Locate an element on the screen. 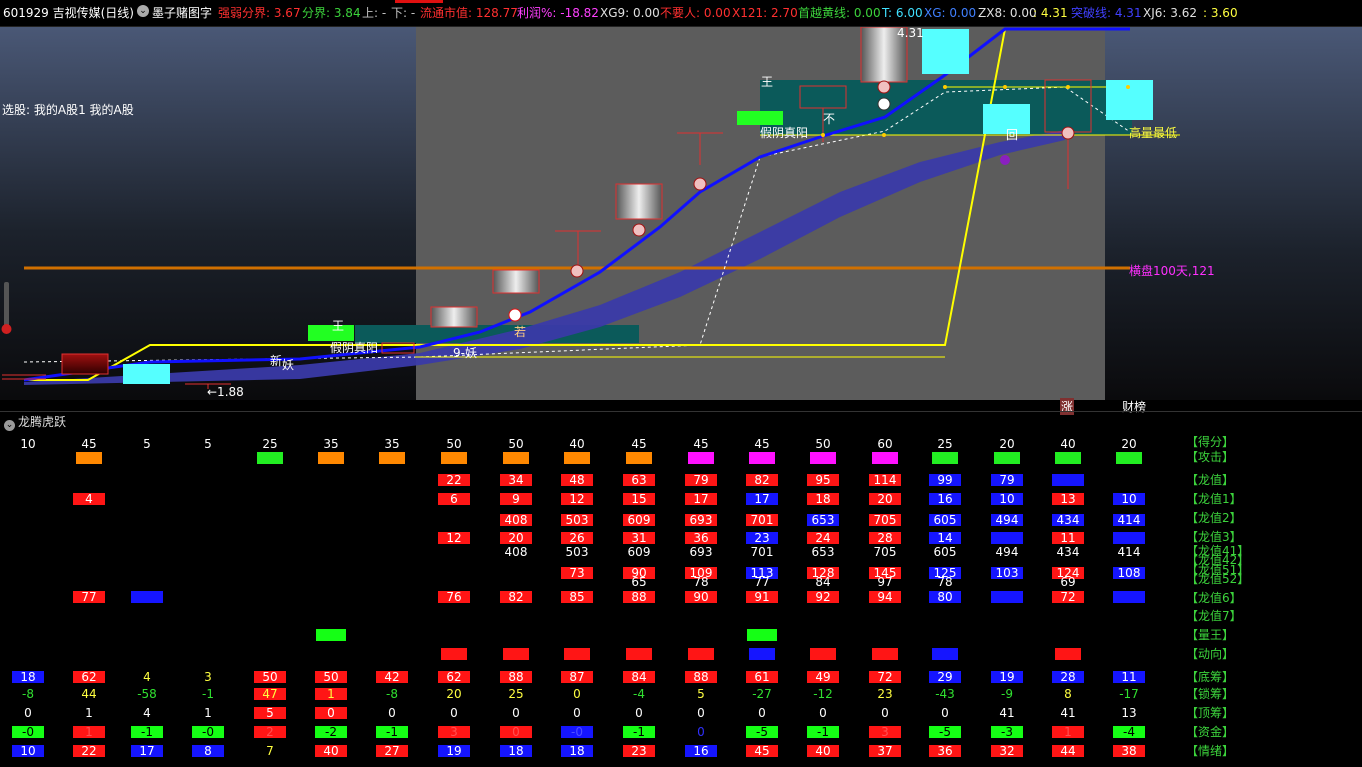  indicator-value: 分界: 3.84 is located at coordinates (331, 13).